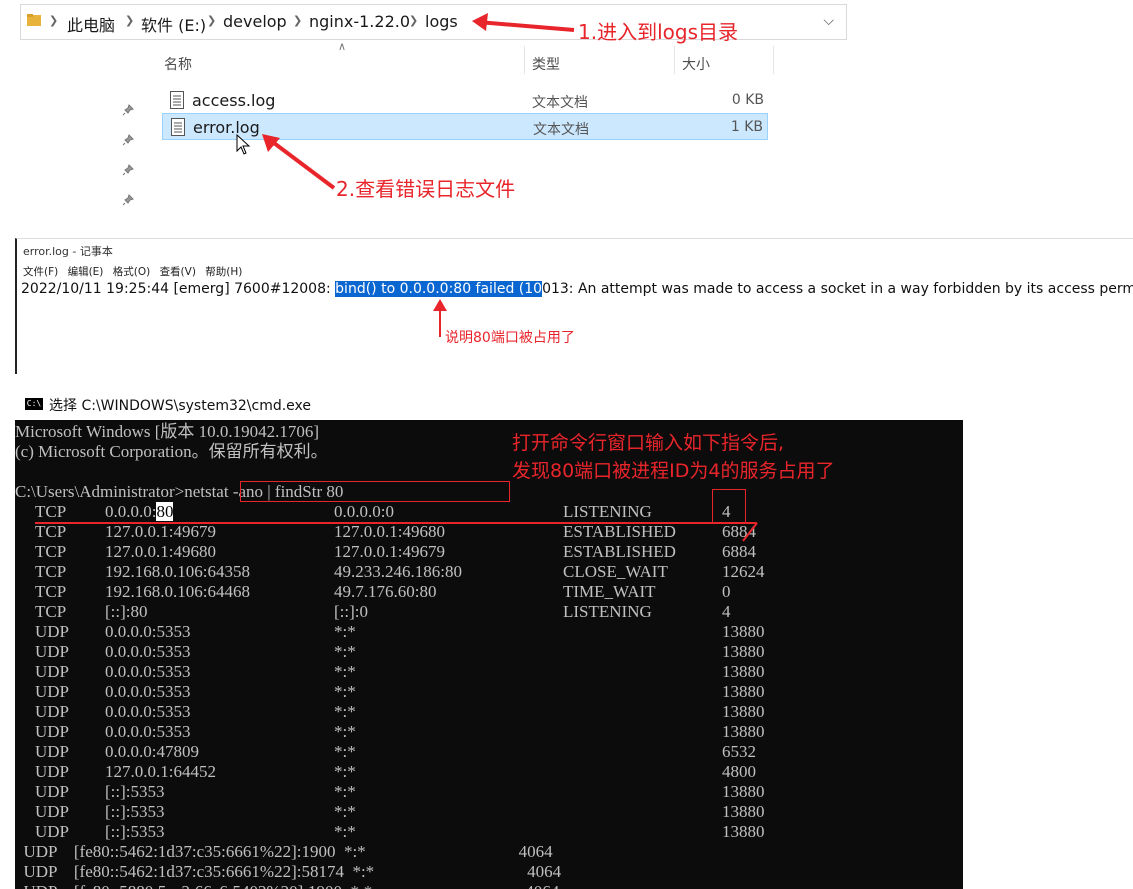  I want to click on window-title: 选择 C:\WINDOWS\system32\cmd.exe, so click(180, 406).